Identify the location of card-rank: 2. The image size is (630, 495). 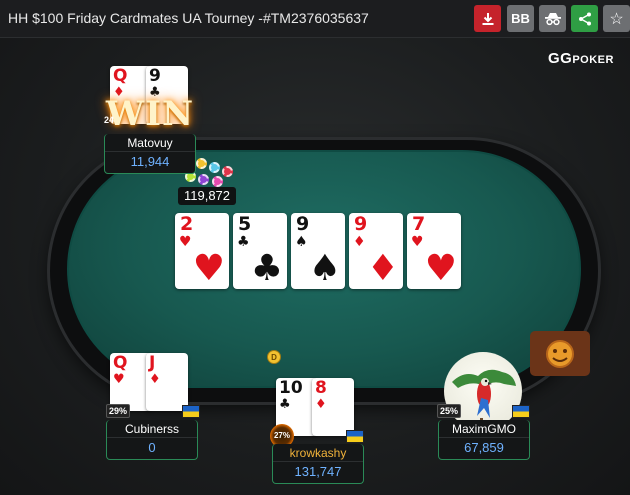
(187, 224).